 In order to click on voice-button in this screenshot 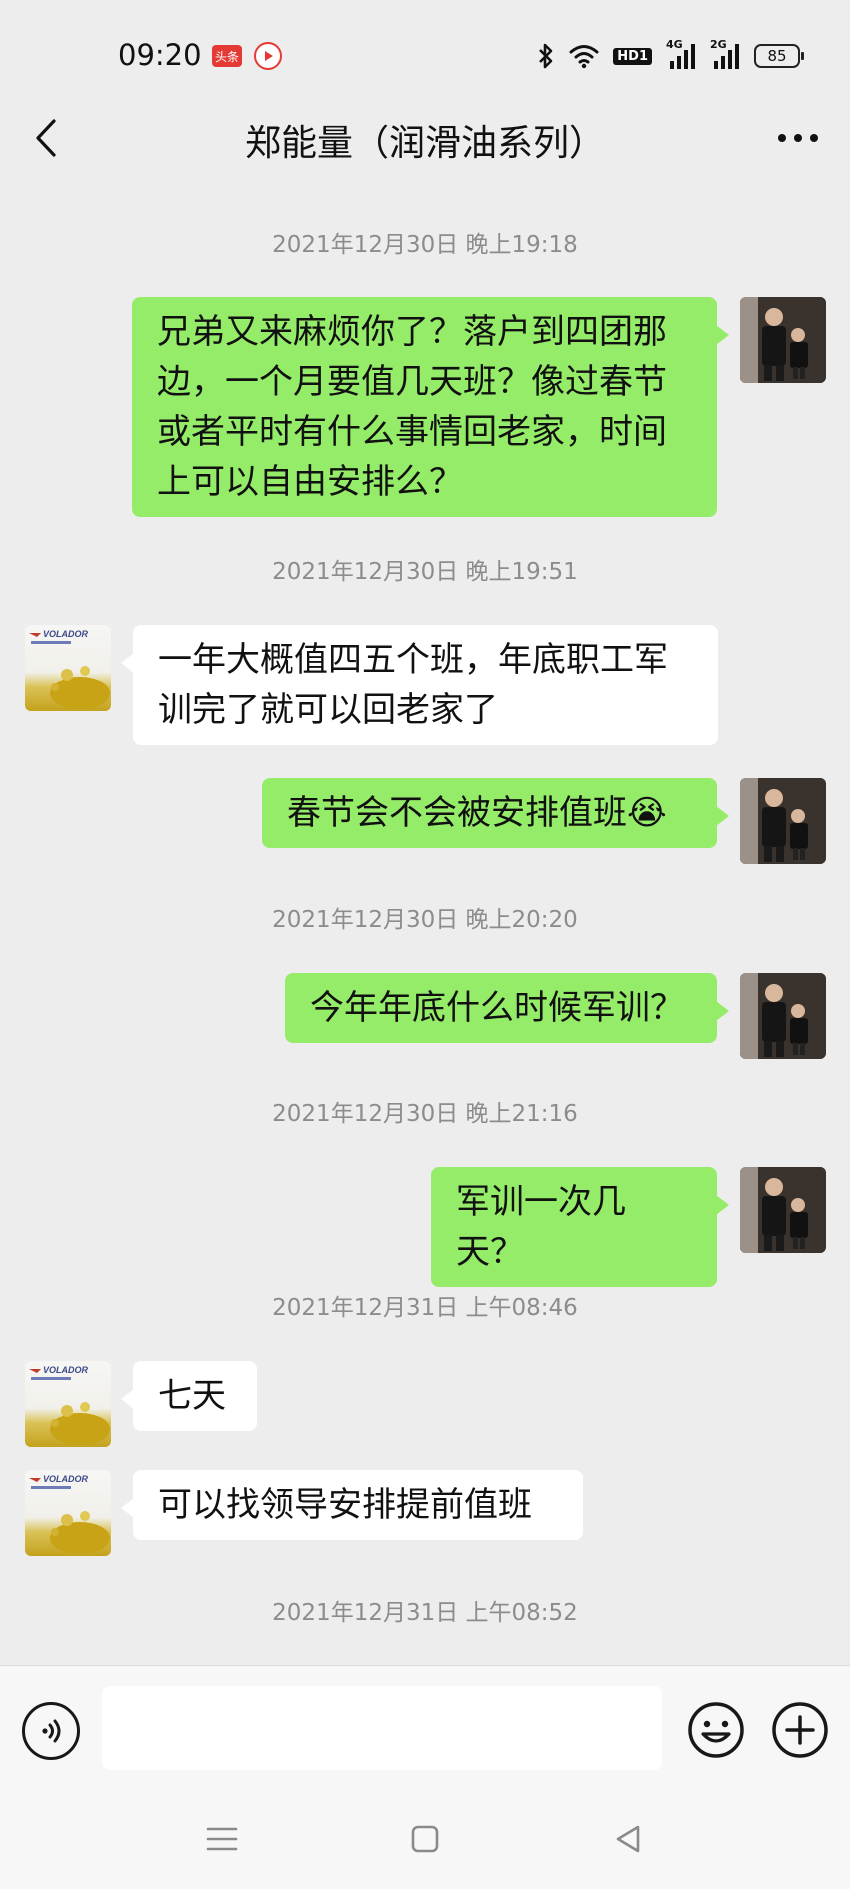, I will do `click(51, 1731)`.